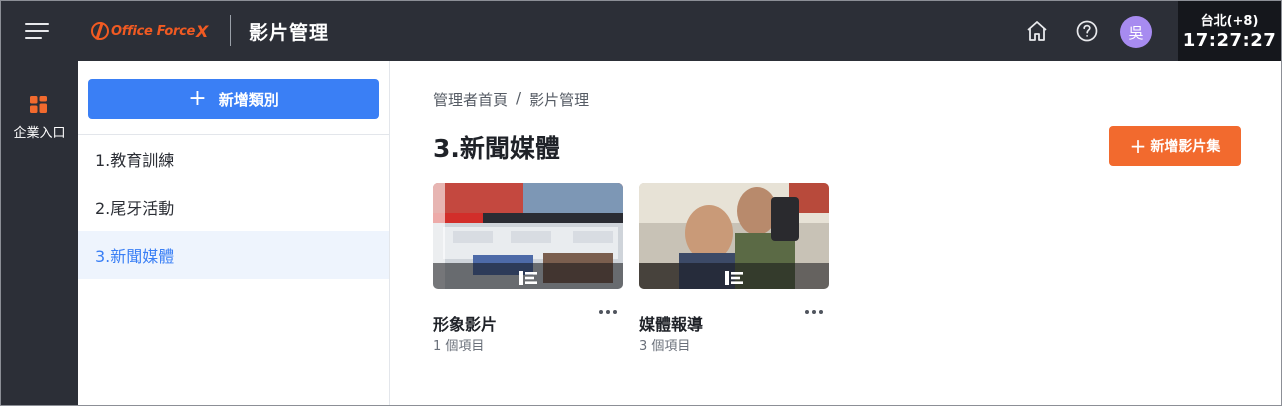 This screenshot has height=406, width=1282. Describe the element at coordinates (641, 31) in the screenshot. I see `top-bar: Office Force X 影片管理 吳 台北(+8) 17:27:27` at that location.